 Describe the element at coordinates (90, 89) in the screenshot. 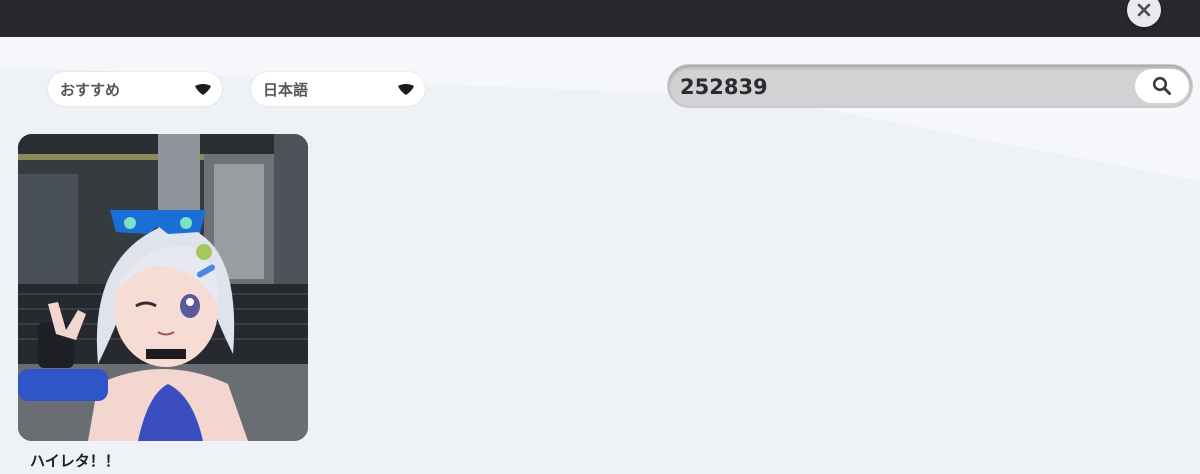

I see `sort-dropdown-label: おすすめ` at that location.